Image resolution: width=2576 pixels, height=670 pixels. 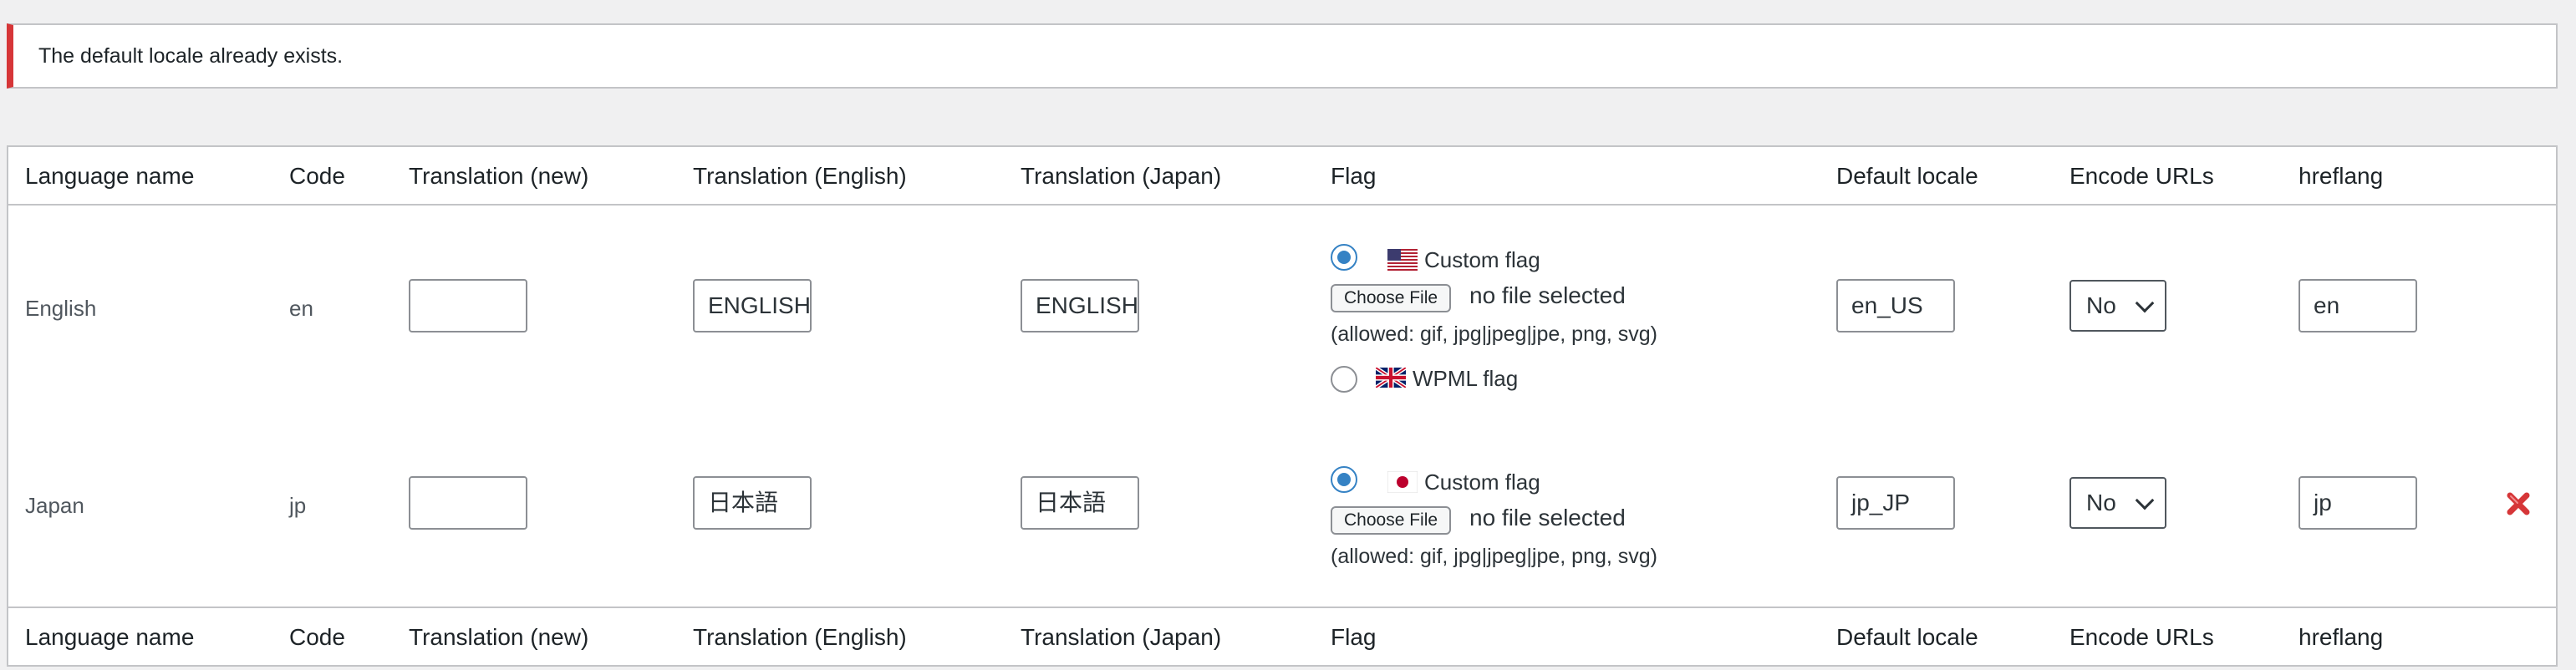 What do you see at coordinates (1895, 503) in the screenshot?
I see `default-locale-input: jp_JP` at bounding box center [1895, 503].